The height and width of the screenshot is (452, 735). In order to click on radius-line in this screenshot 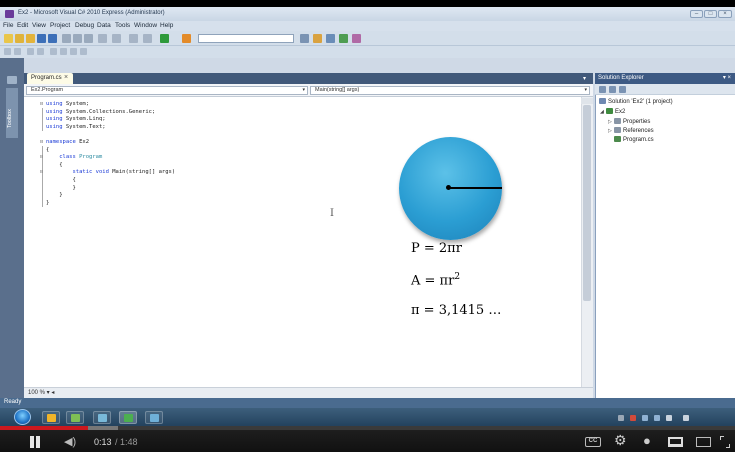, I will do `click(475, 188)`.